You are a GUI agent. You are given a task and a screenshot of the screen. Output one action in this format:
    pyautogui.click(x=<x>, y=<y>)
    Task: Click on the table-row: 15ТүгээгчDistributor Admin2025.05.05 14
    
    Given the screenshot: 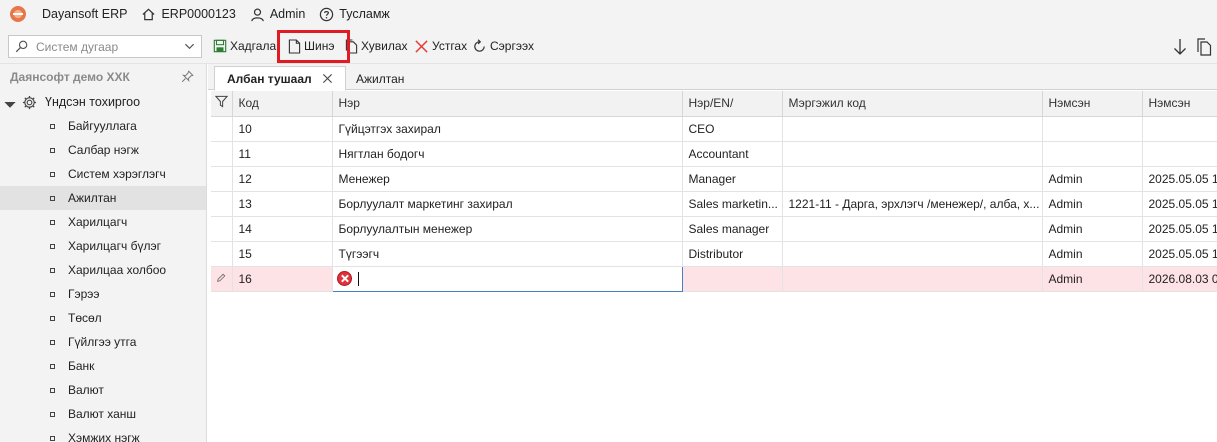 What is the action you would take?
    pyautogui.click(x=714, y=254)
    